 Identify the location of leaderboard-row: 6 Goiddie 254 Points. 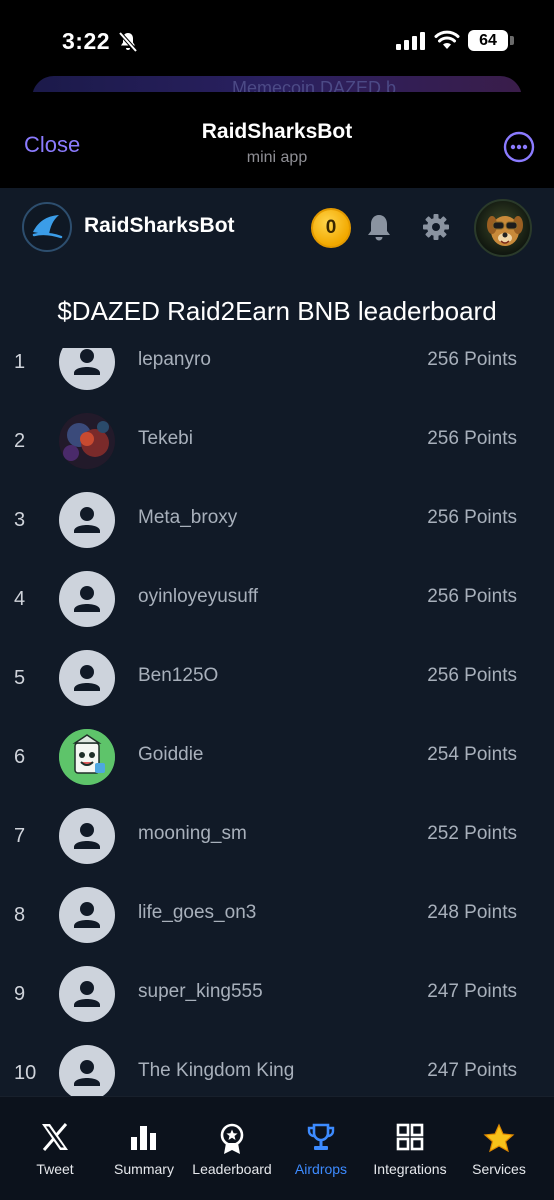
(277, 758).